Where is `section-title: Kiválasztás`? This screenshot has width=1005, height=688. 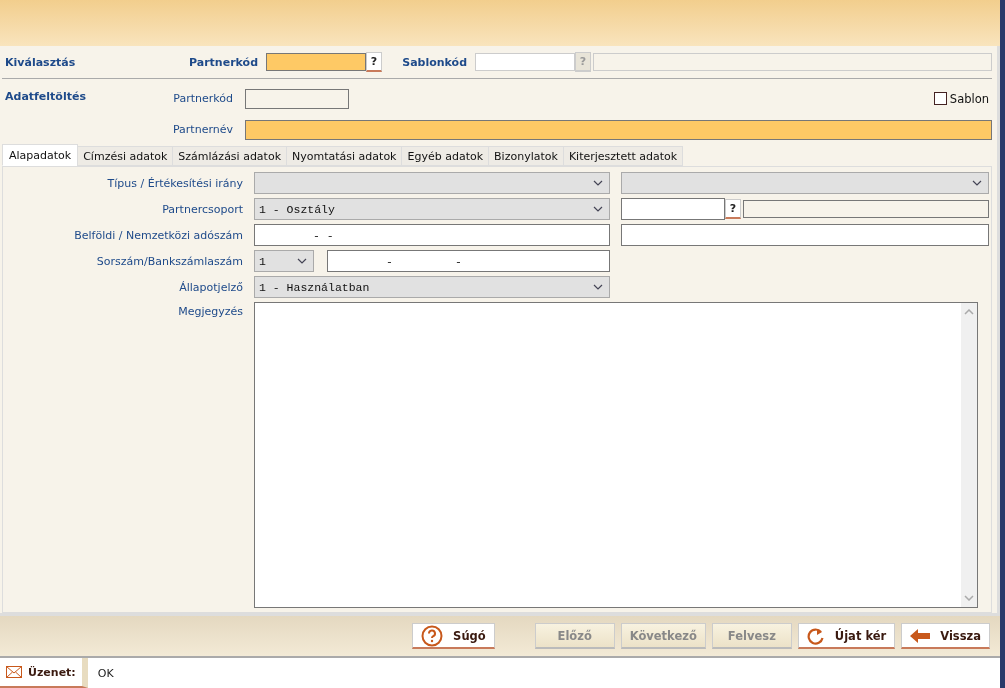 section-title: Kiválasztás is located at coordinates (40, 62).